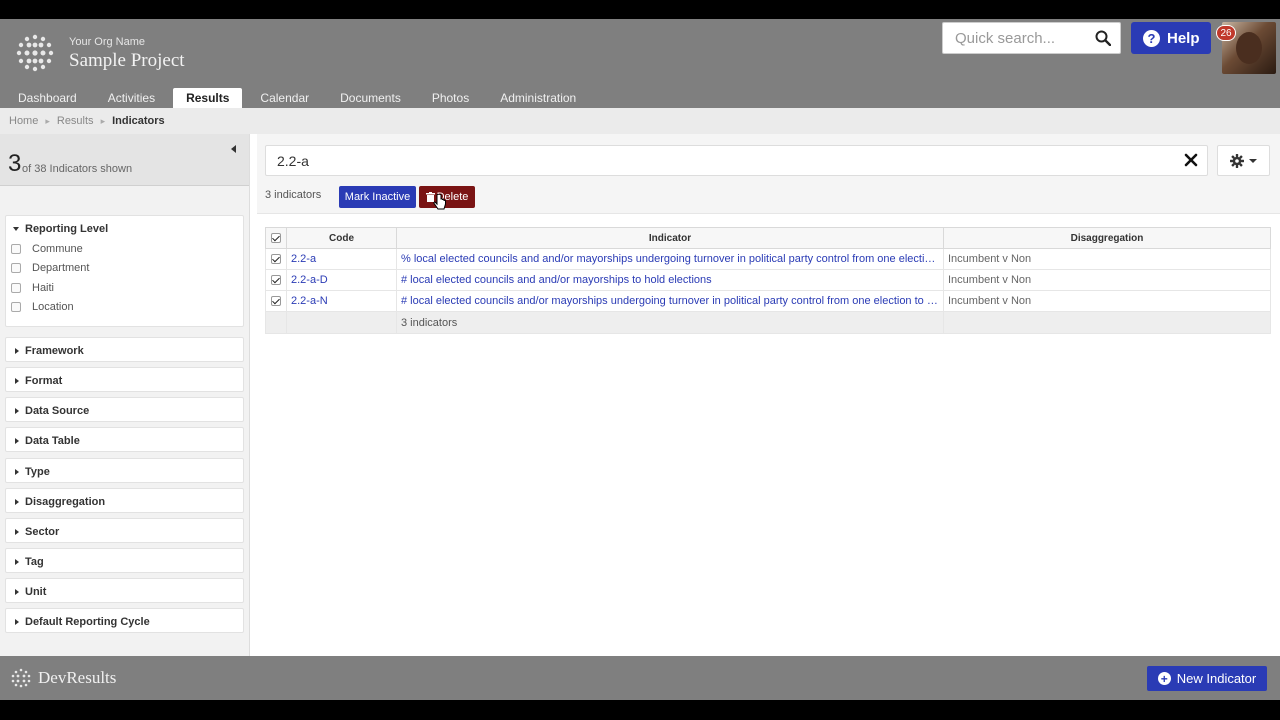 The width and height of the screenshot is (1280, 720). What do you see at coordinates (439, 202) in the screenshot?
I see `hand-cursor-icon` at bounding box center [439, 202].